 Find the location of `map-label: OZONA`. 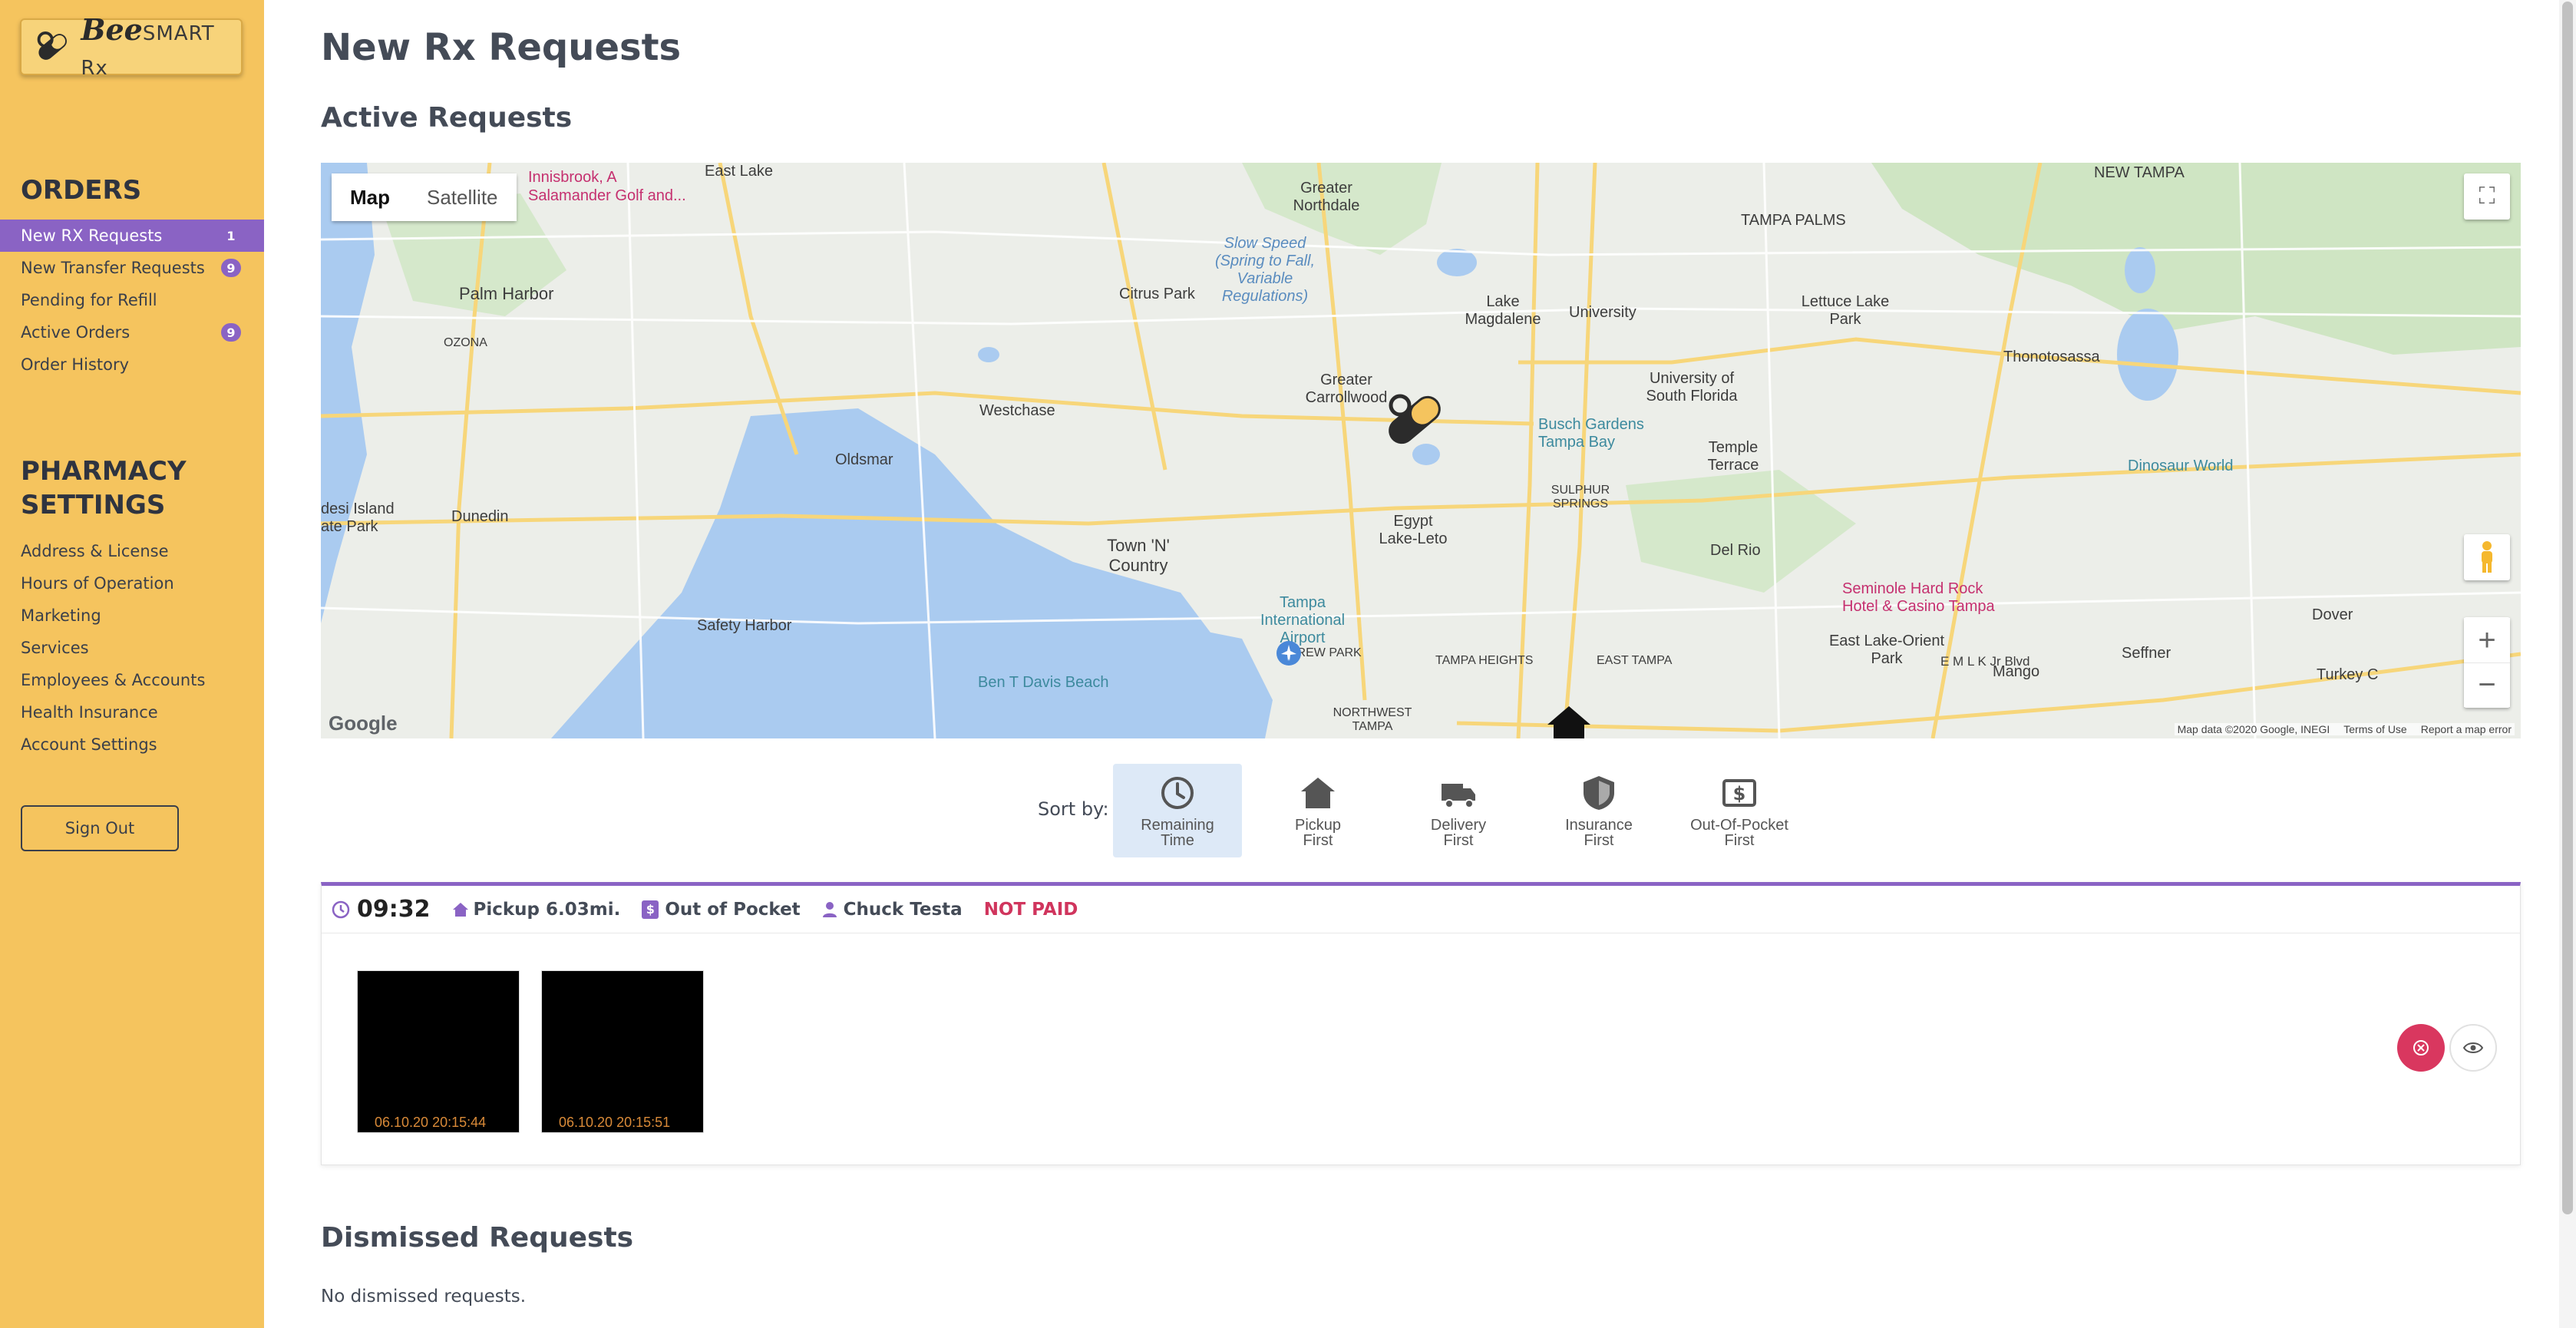

map-label: OZONA is located at coordinates (465, 342).